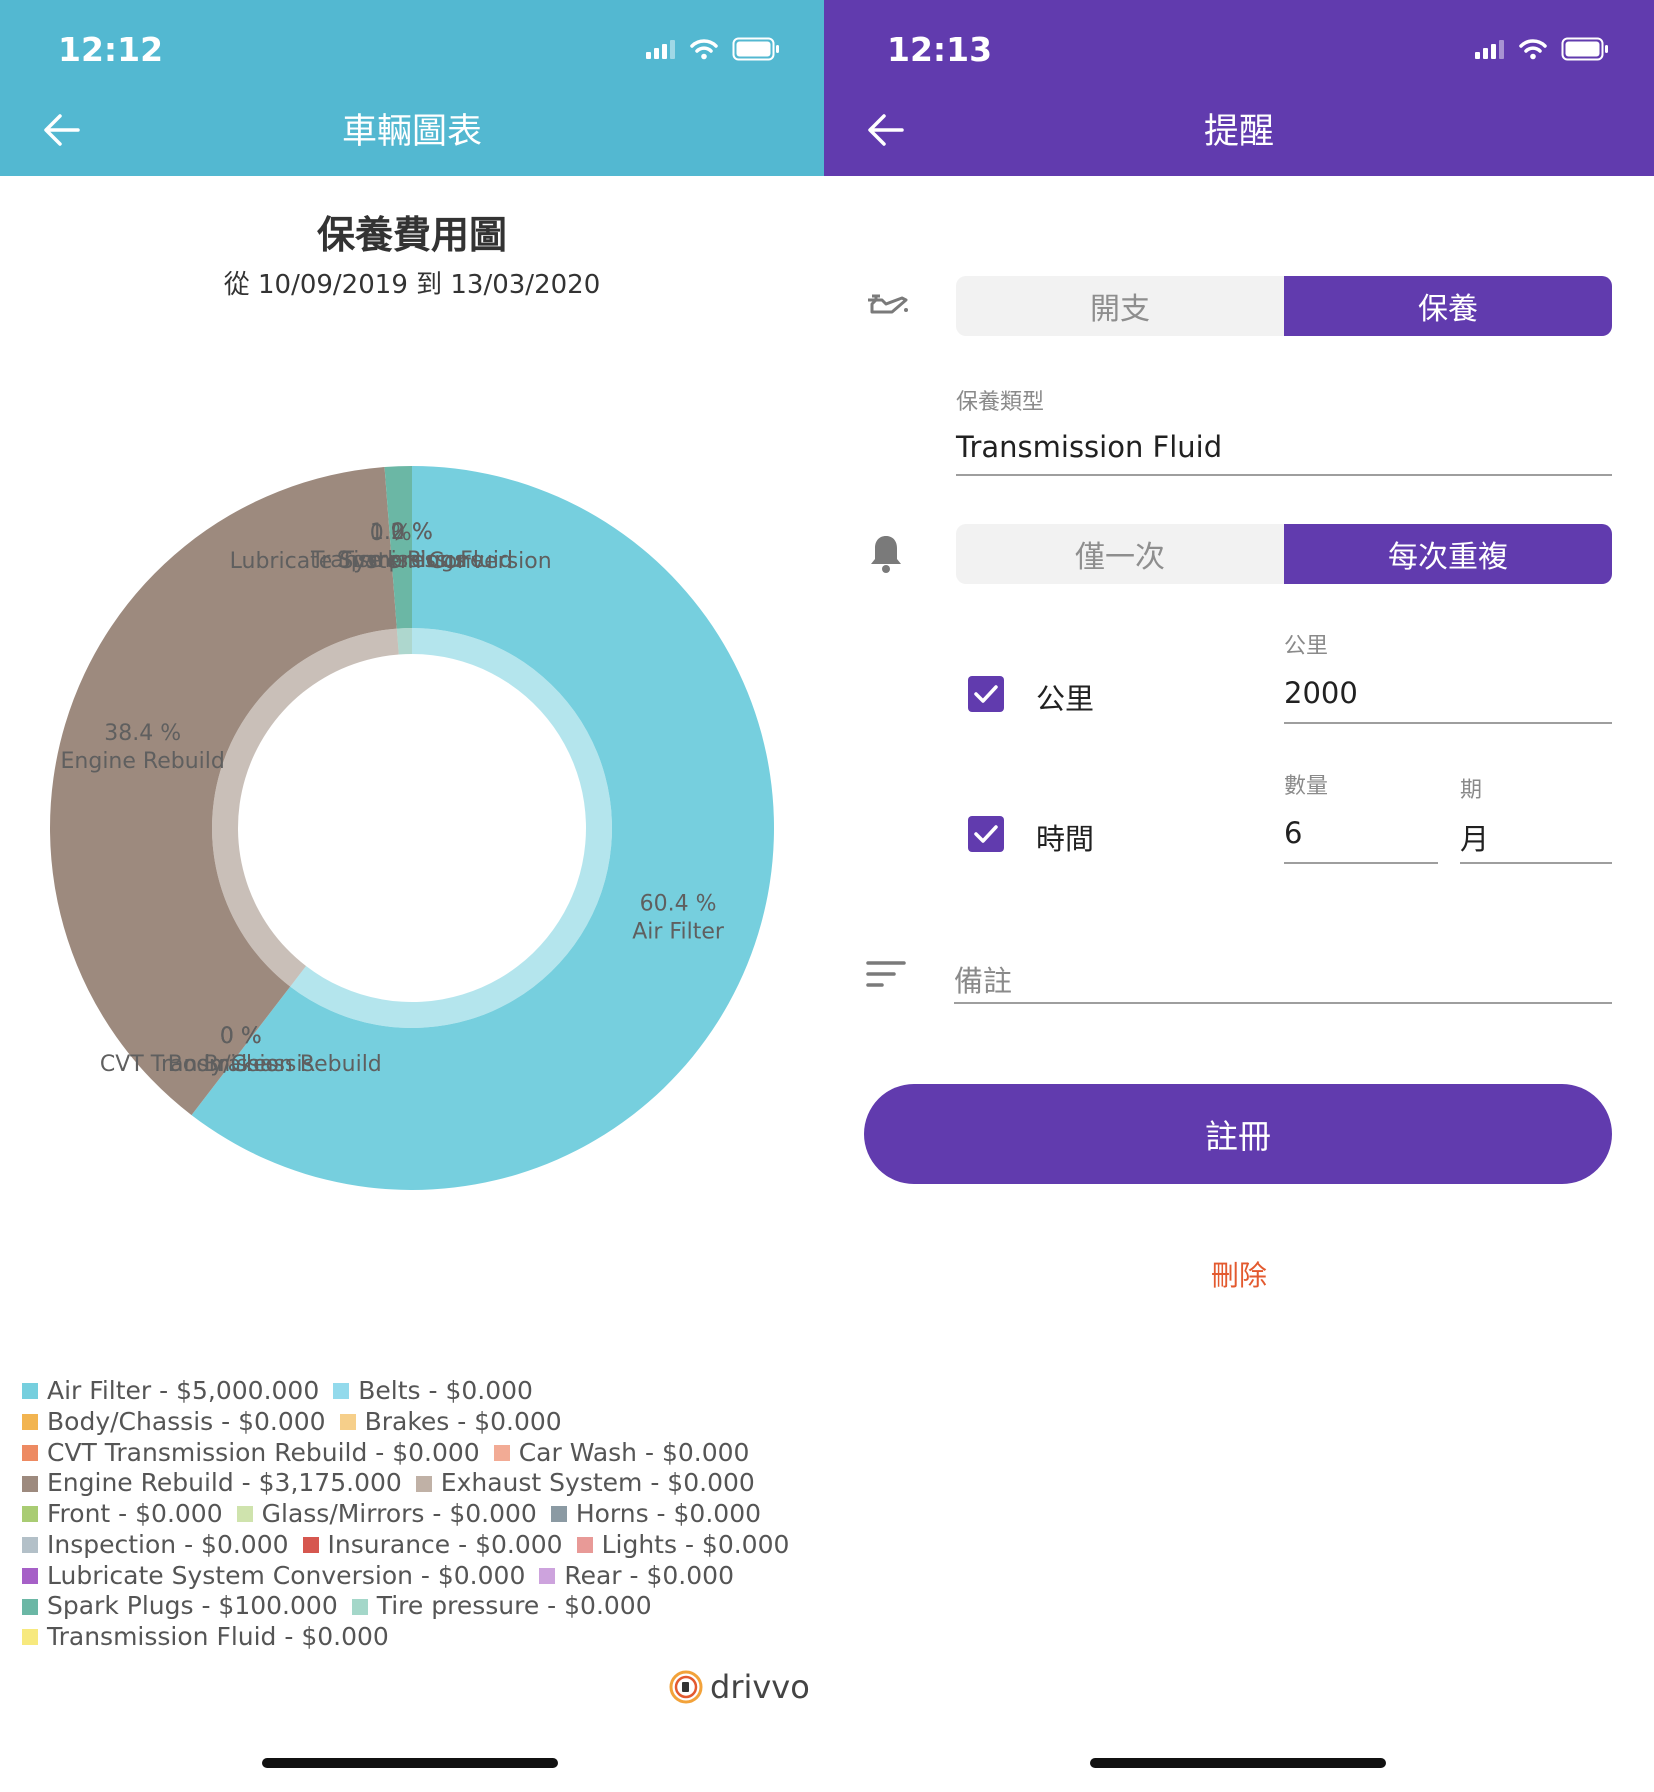 The image size is (1654, 1792). What do you see at coordinates (1306, 786) in the screenshot?
I see `quantity-label: 數量` at bounding box center [1306, 786].